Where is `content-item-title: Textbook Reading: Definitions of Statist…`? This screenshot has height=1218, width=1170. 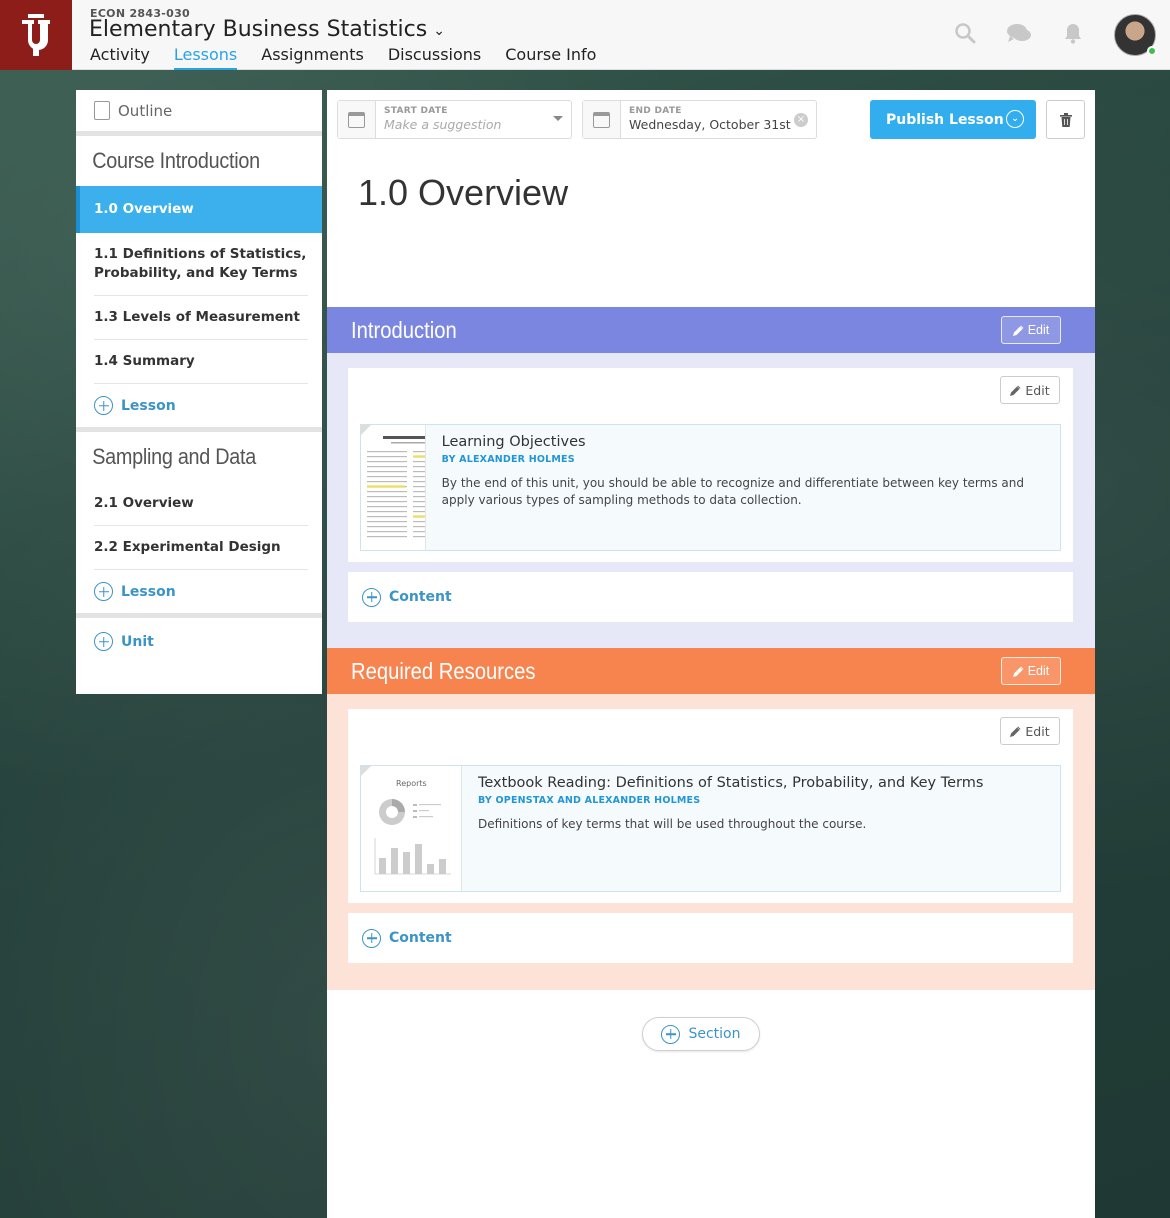 content-item-title: Textbook Reading: Definitions of Statist… is located at coordinates (730, 783).